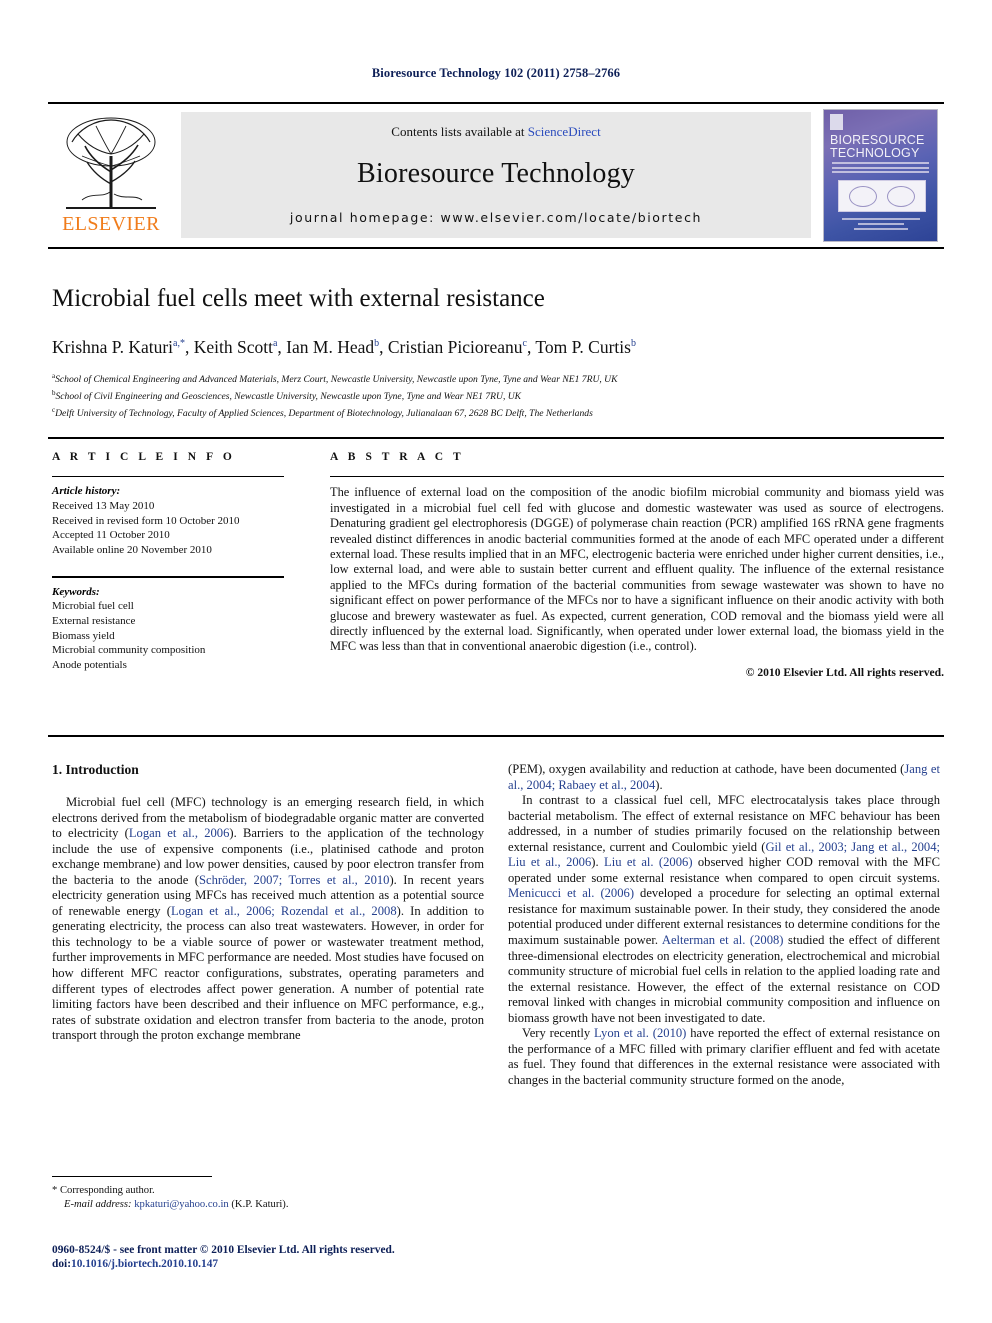 This screenshot has width=992, height=1323. What do you see at coordinates (98, 1204) in the screenshot?
I see `email-label: E-mail address:` at bounding box center [98, 1204].